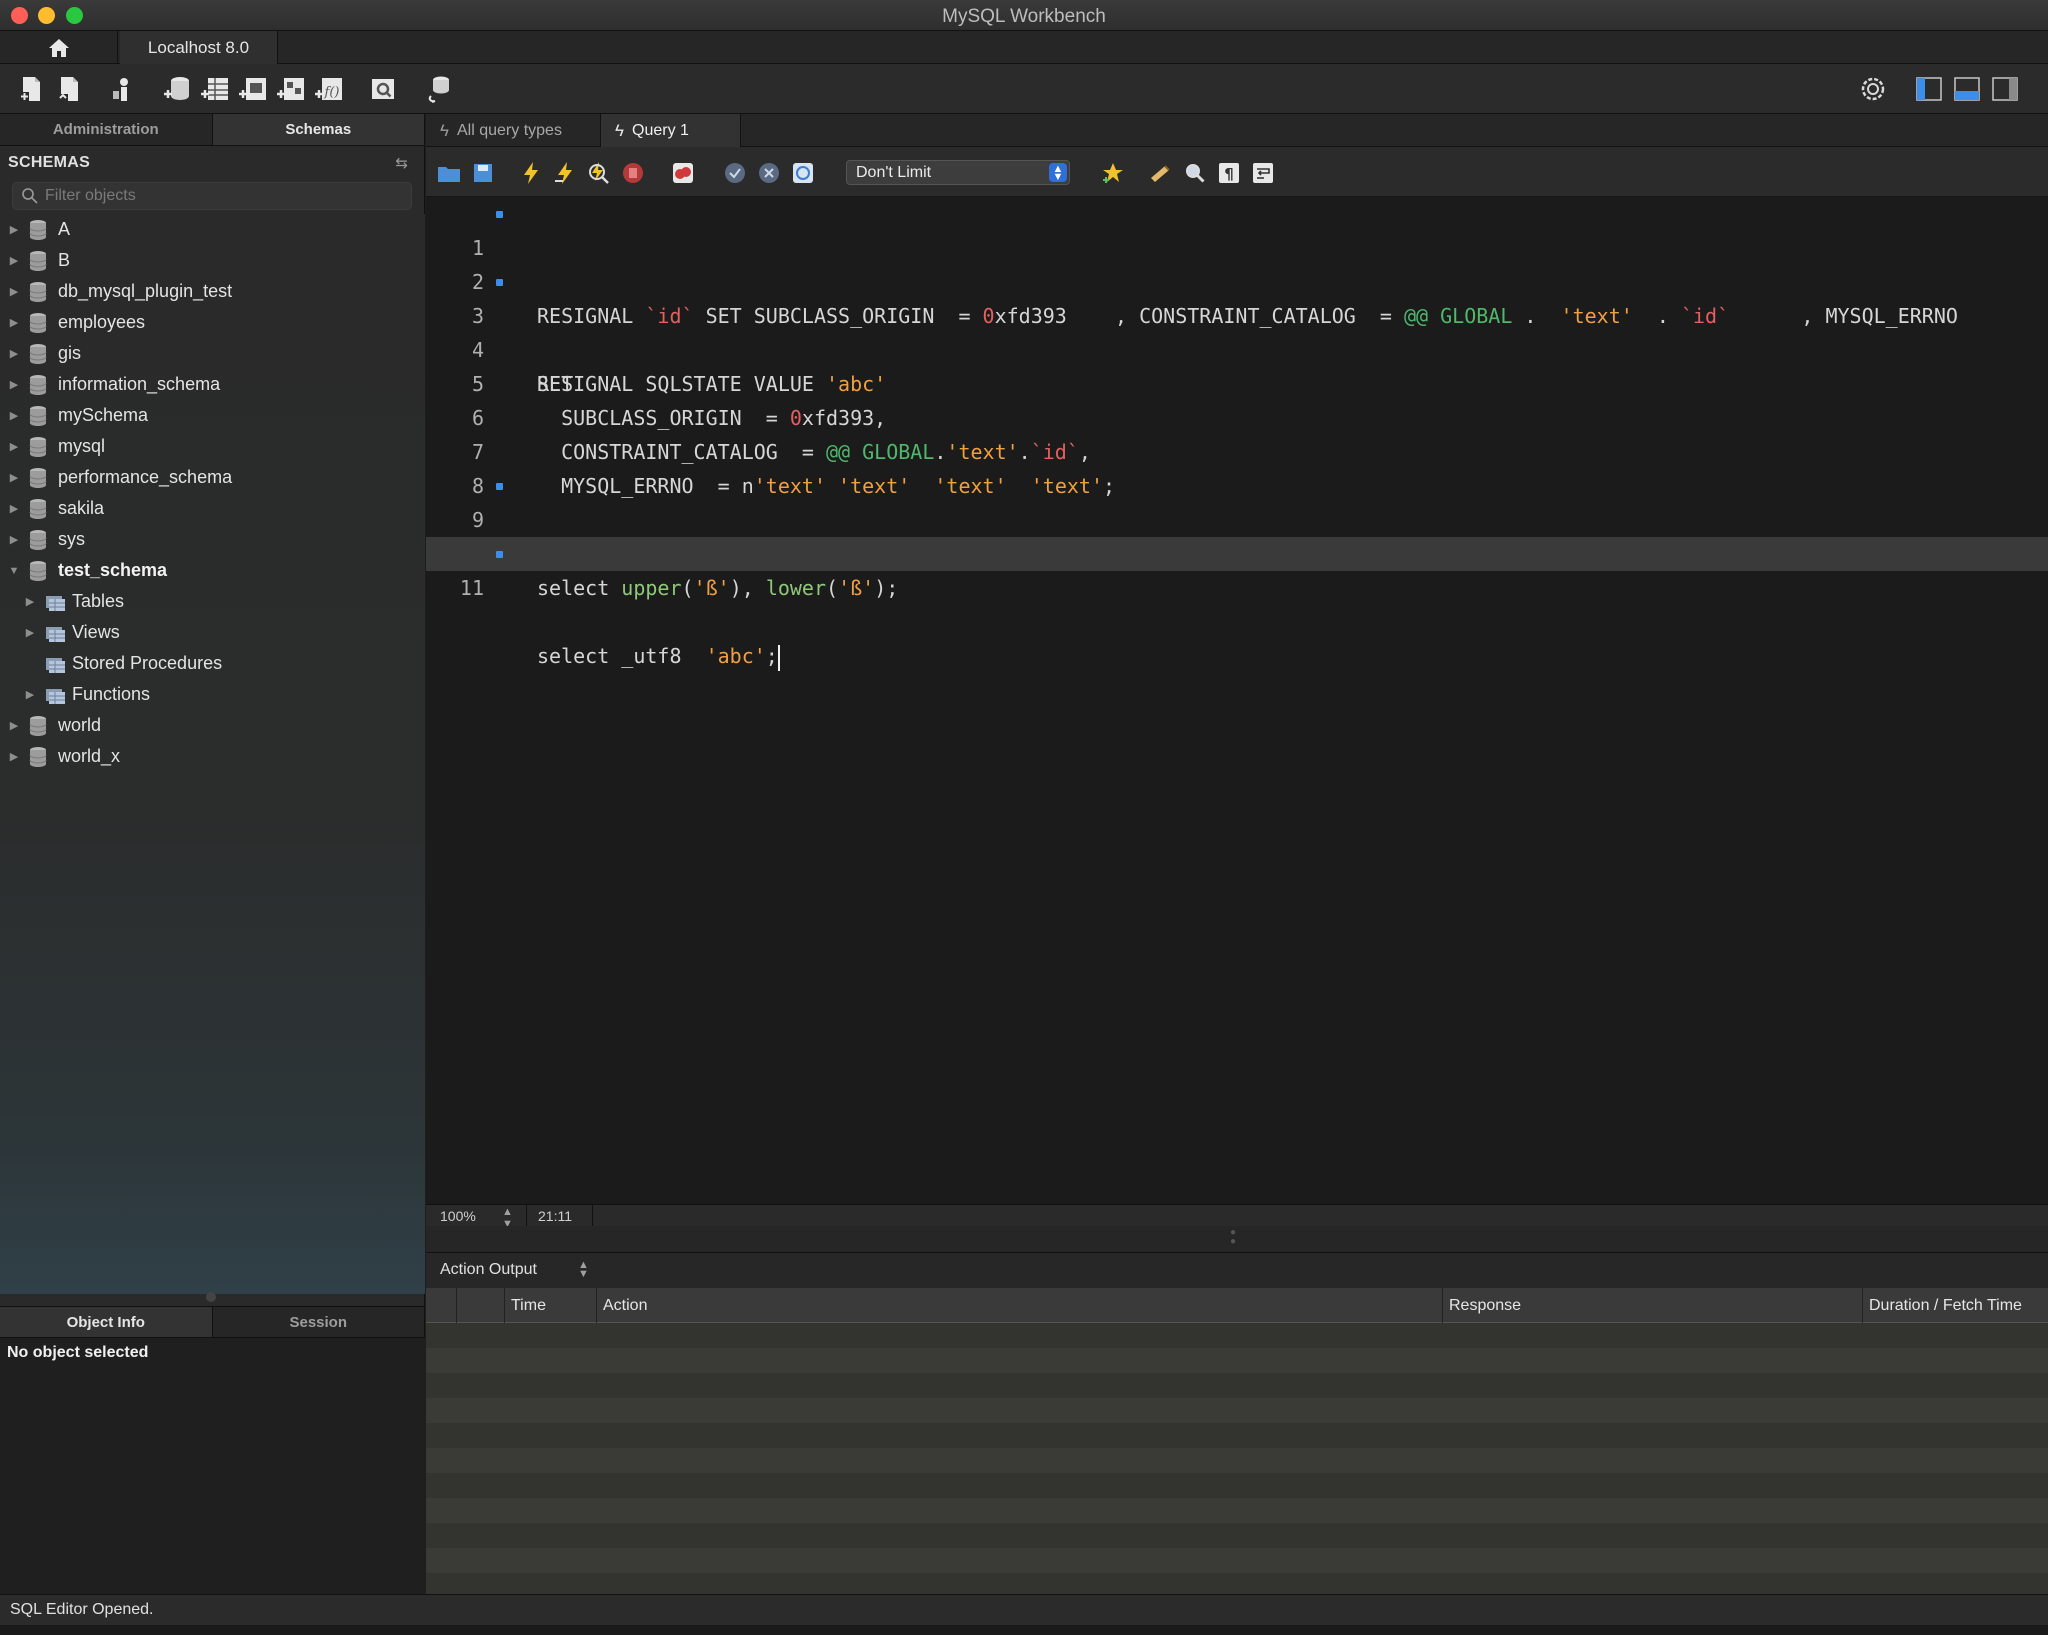 The image size is (2048, 1635). Describe the element at coordinates (212, 508) in the screenshot. I see `schema-item: ▶ sakila` at that location.